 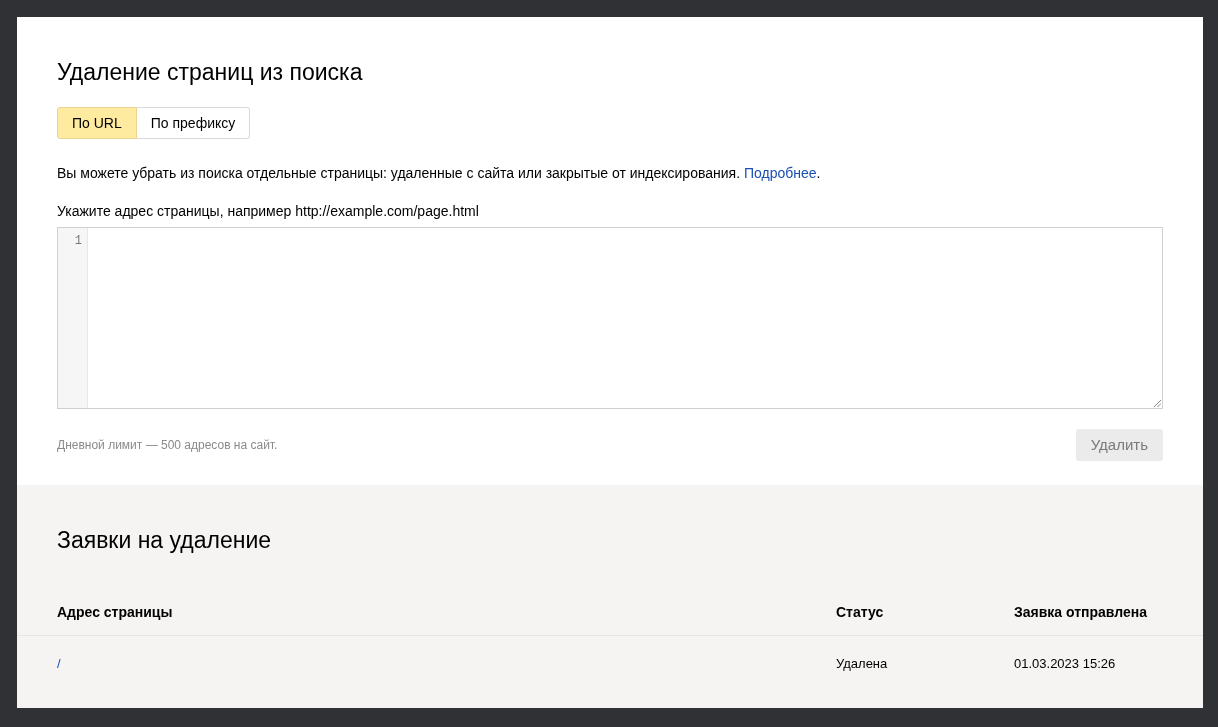 What do you see at coordinates (862, 664) in the screenshot?
I see `status-cell: Удалена` at bounding box center [862, 664].